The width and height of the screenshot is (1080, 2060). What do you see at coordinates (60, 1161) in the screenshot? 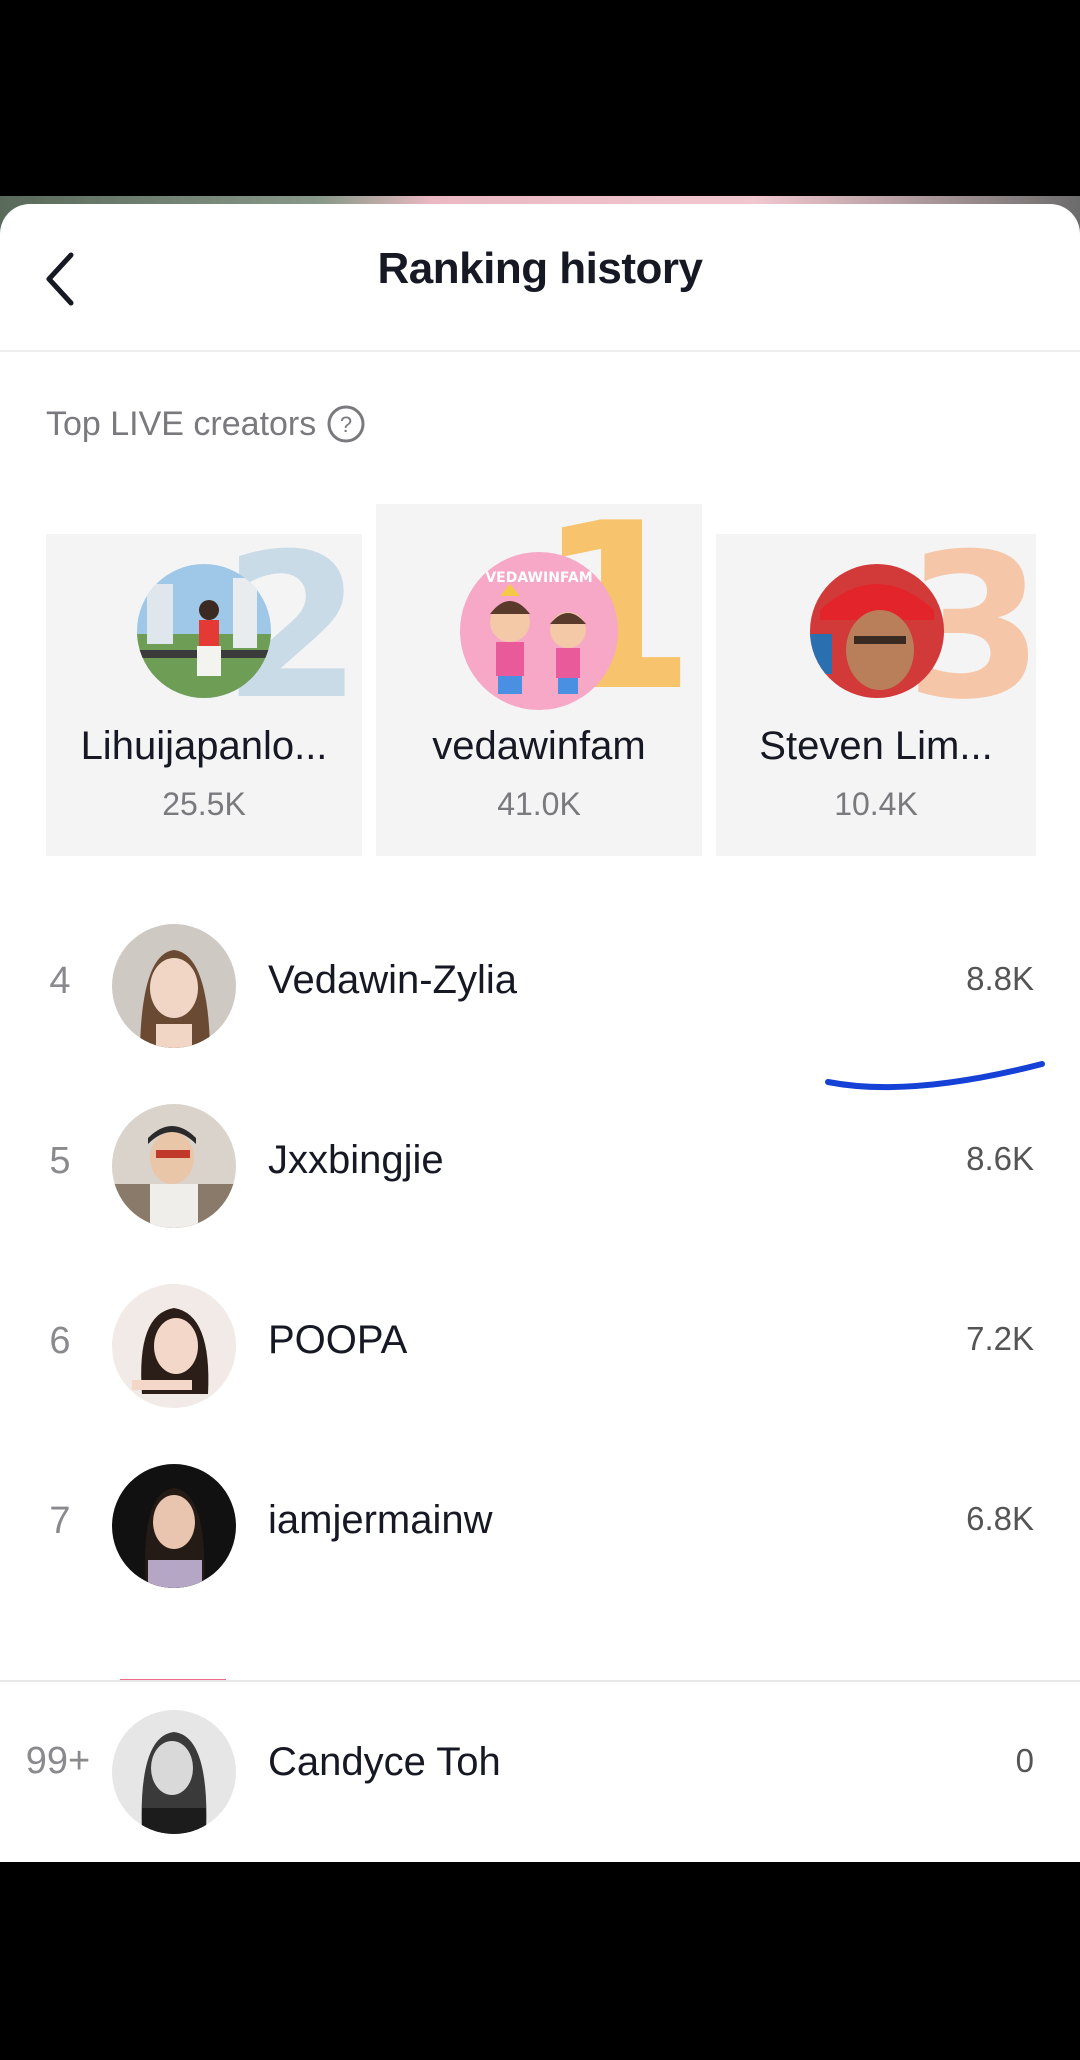
I see `rank-number: 5` at bounding box center [60, 1161].